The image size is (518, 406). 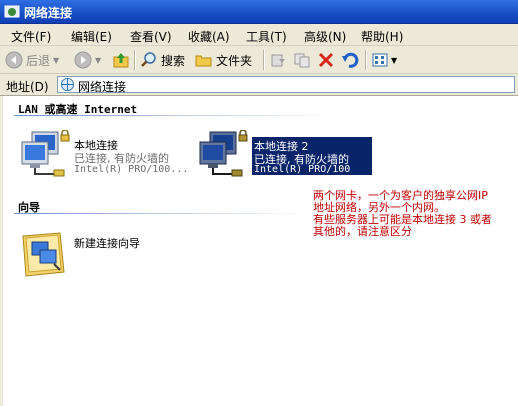 What do you see at coordinates (12, 11) in the screenshot?
I see `network-connections-icon` at bounding box center [12, 11].